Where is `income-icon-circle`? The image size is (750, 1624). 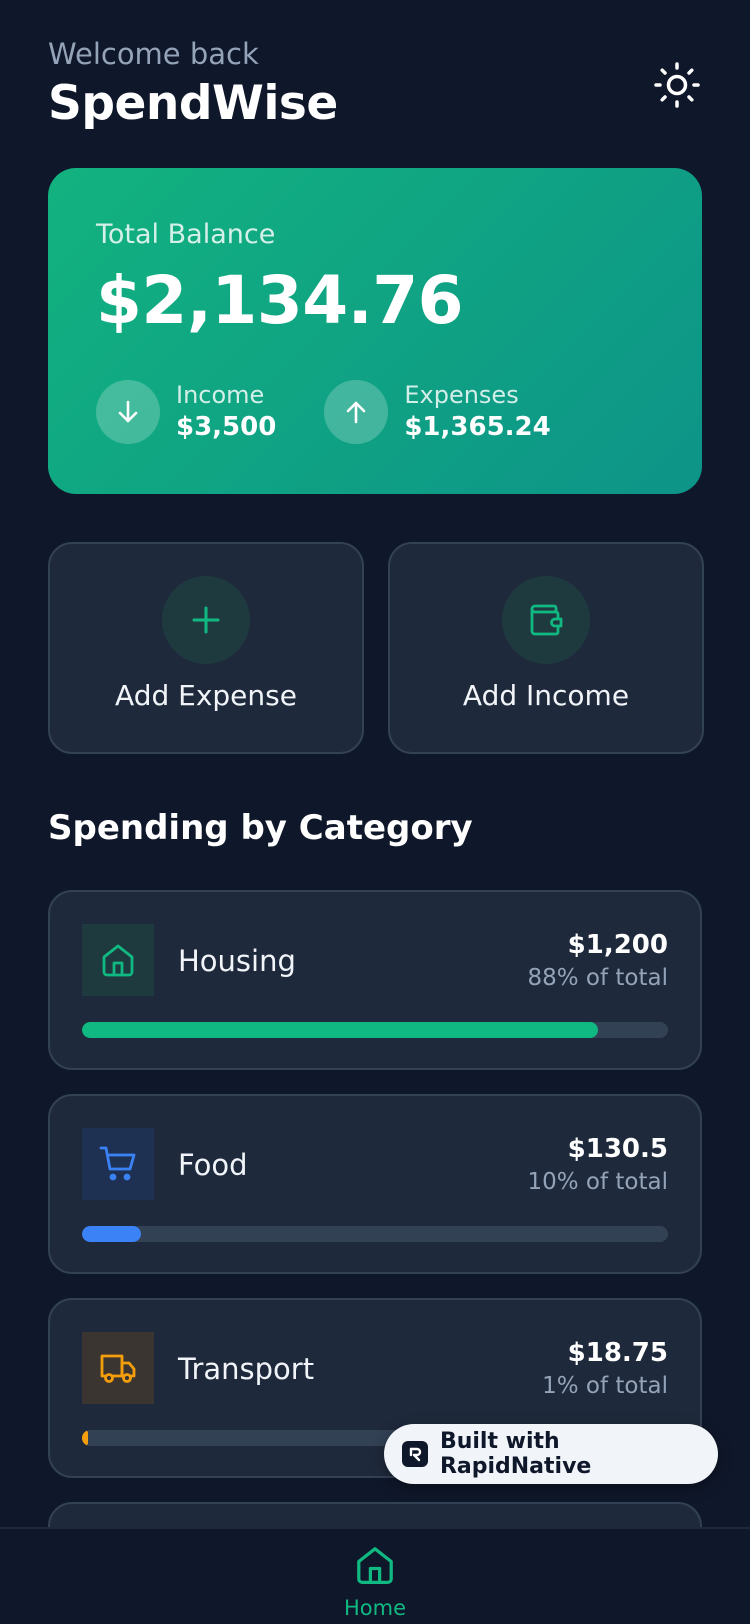
income-icon-circle is located at coordinates (128, 412).